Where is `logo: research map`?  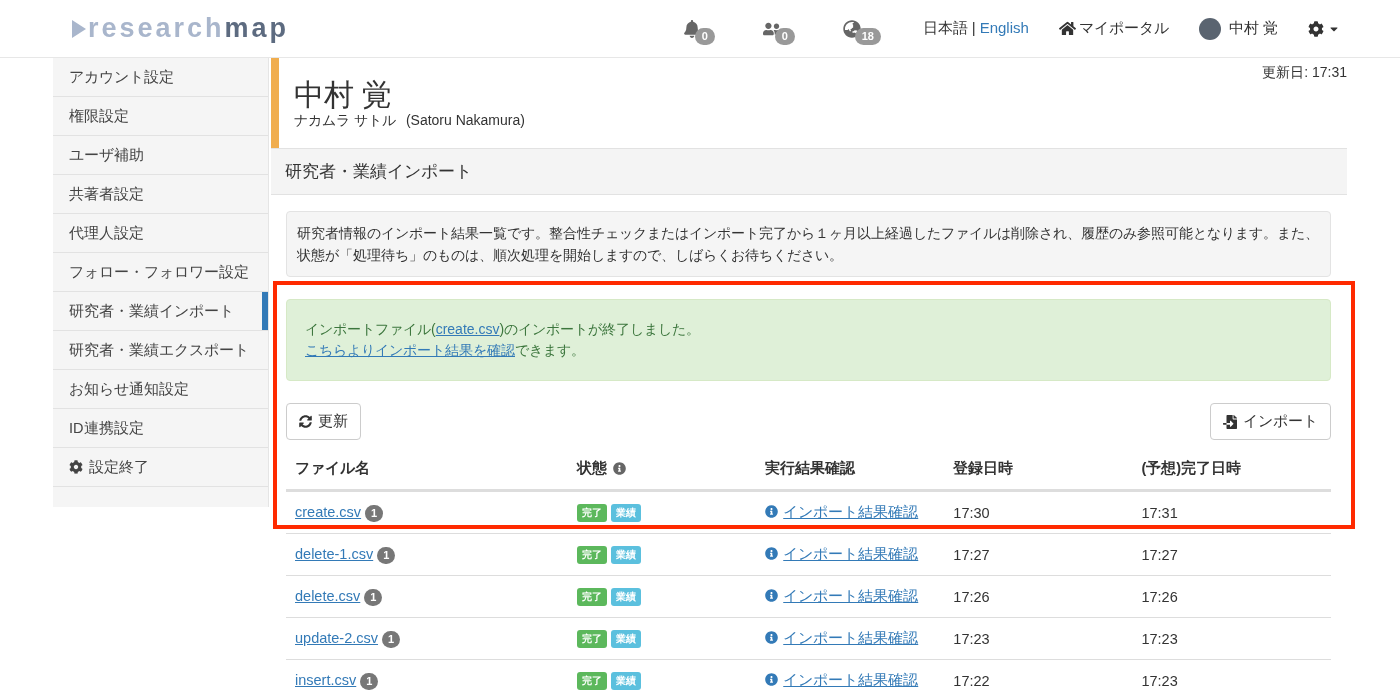 logo: research map is located at coordinates (180, 28).